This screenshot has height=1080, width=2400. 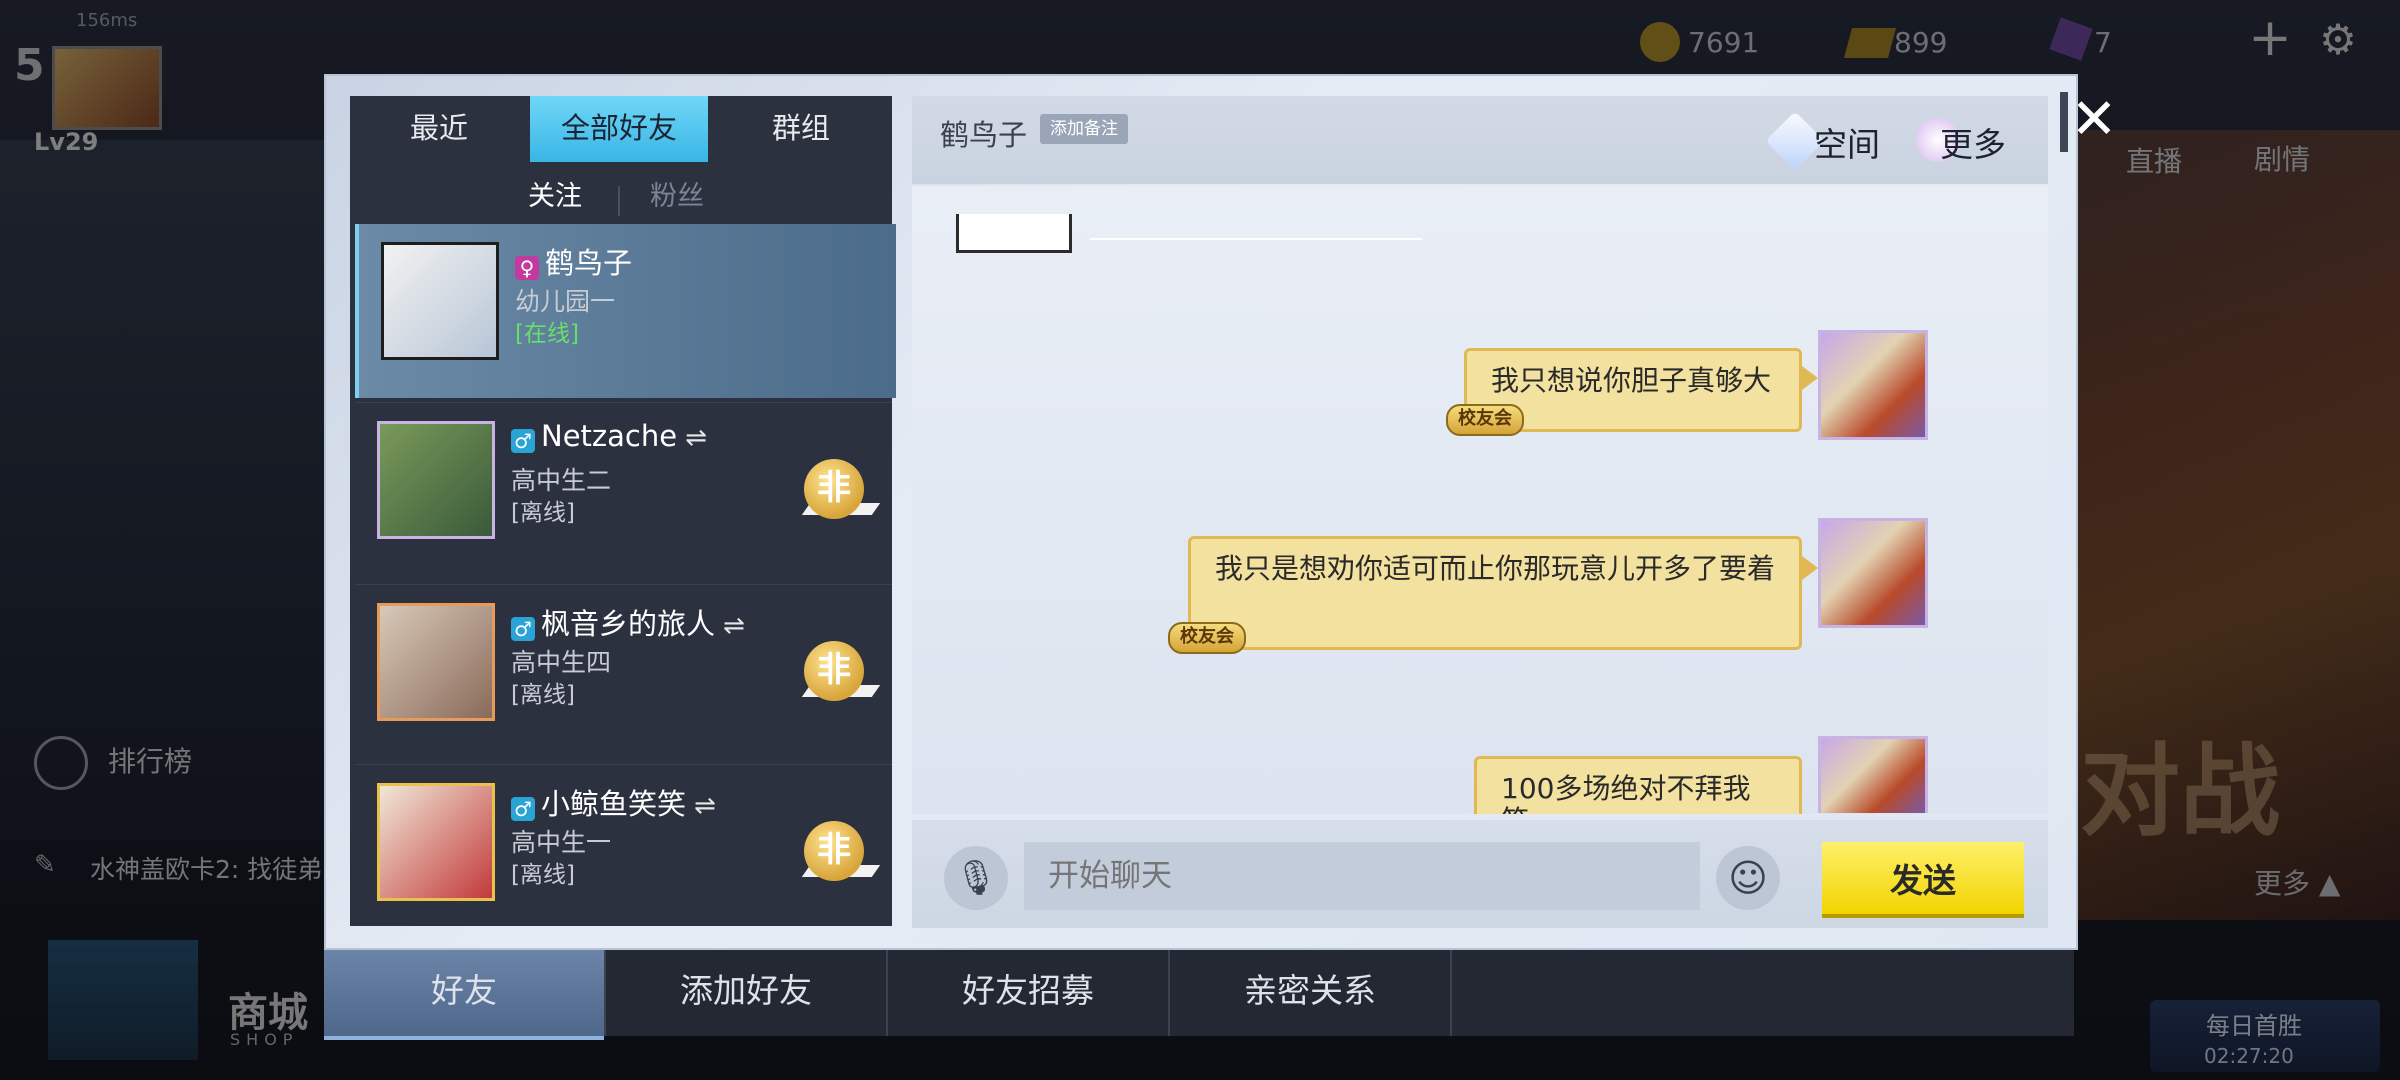 I want to click on friend-item: ♂ 枫音乡的旅人 ⇌ 高中生四 [离线] 非, so click(x=623, y=671).